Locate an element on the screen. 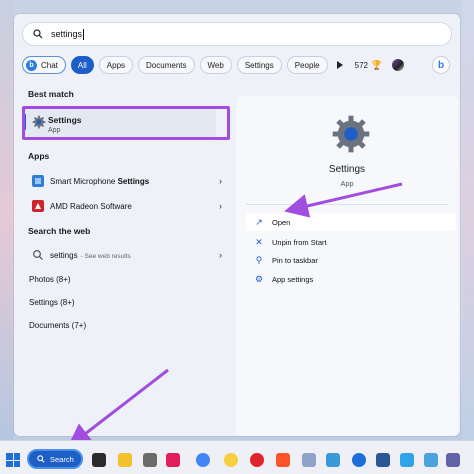 The width and height of the screenshot is (474, 474). chip-chat: b Chat is located at coordinates (44, 65).